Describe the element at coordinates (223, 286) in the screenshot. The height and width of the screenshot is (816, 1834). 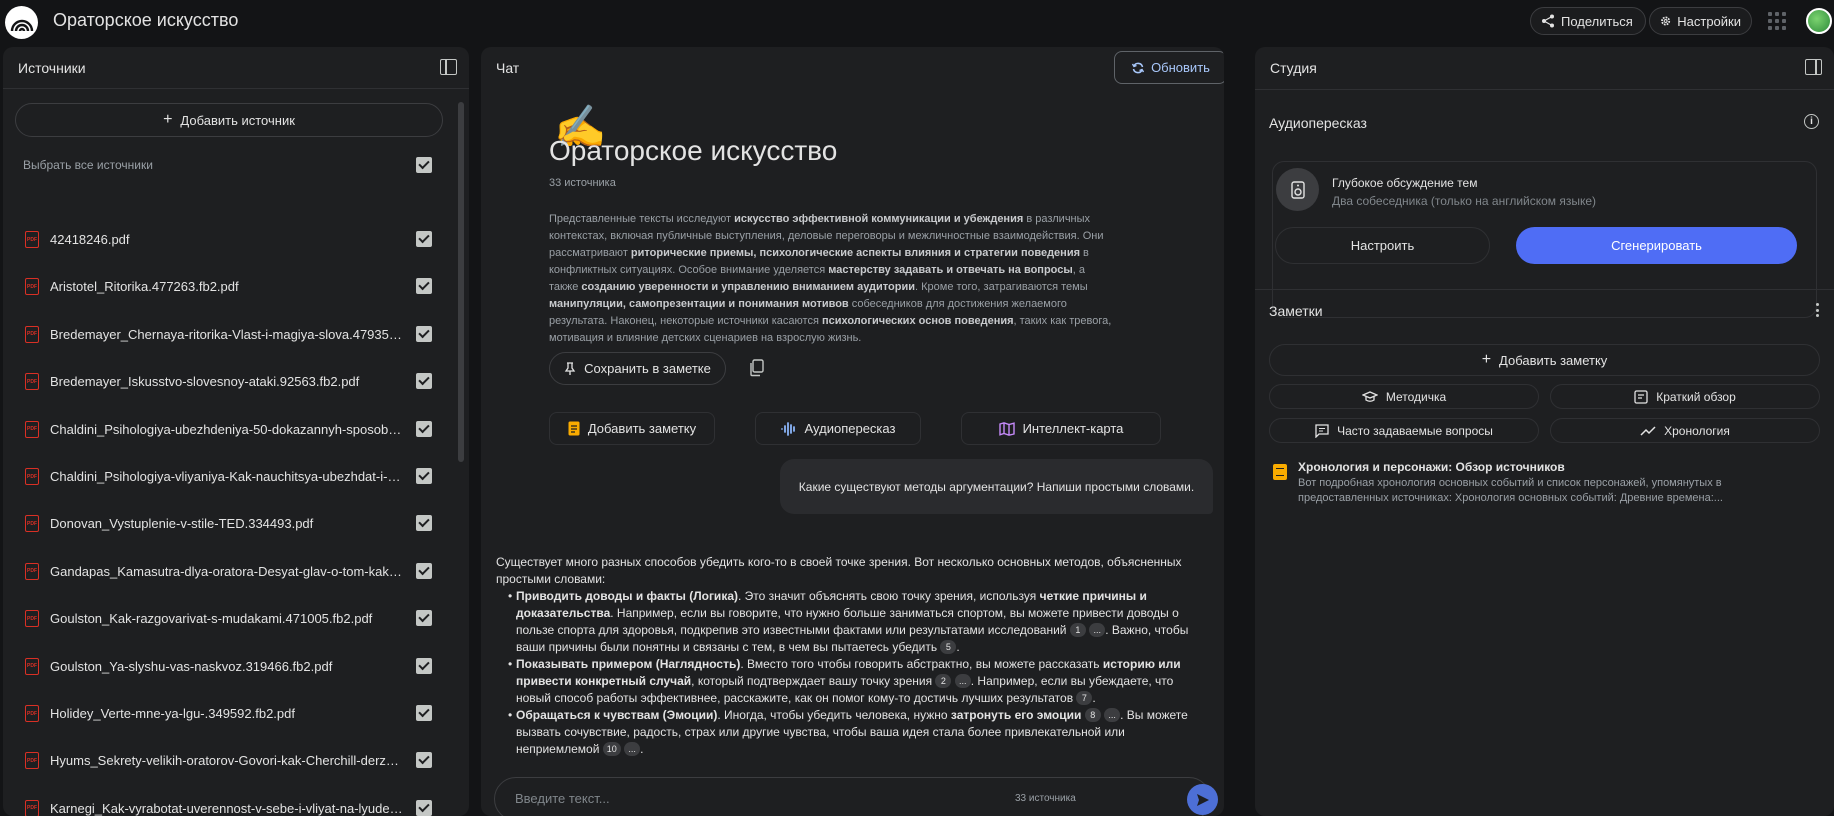
I see `source-item: PDF Aristotel_Ritorika.477263.fb2.pdf` at that location.